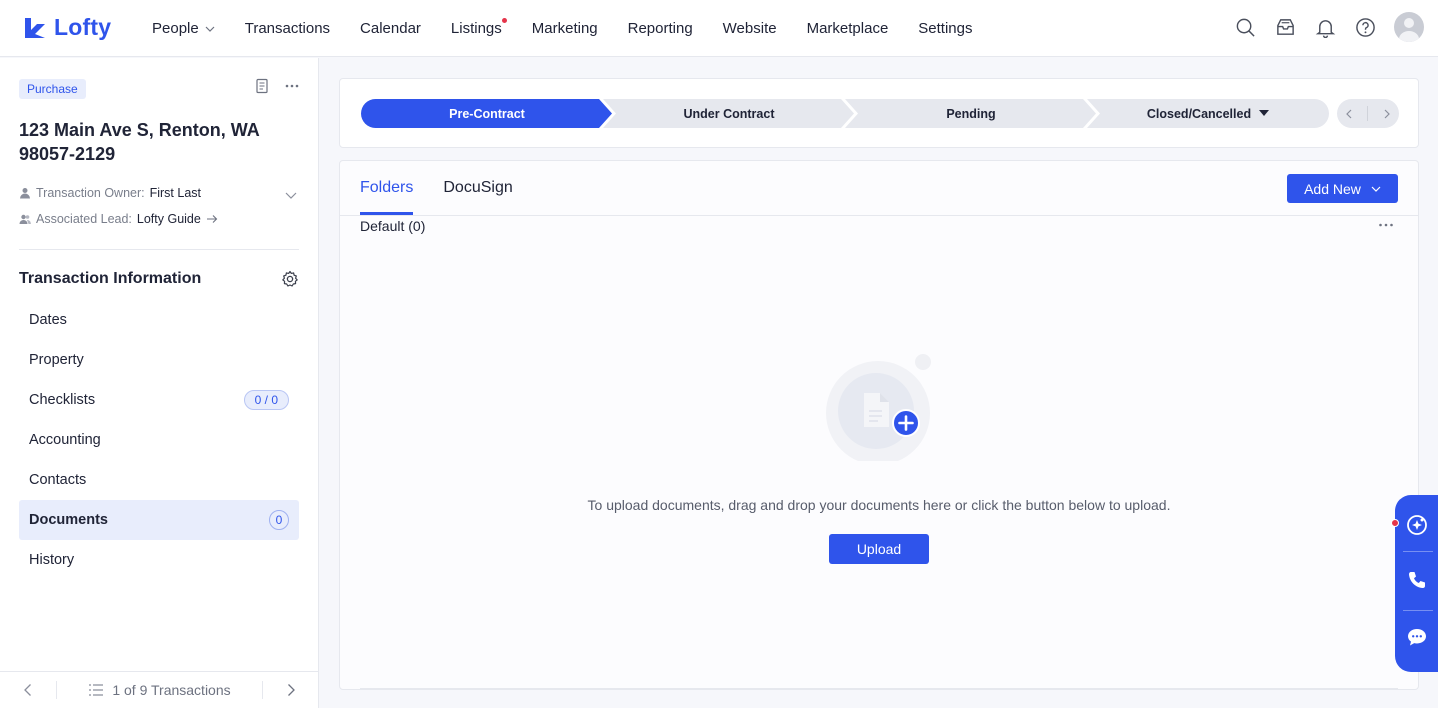 This screenshot has width=1438, height=708. I want to click on stage-pending: Pending, so click(971, 113).